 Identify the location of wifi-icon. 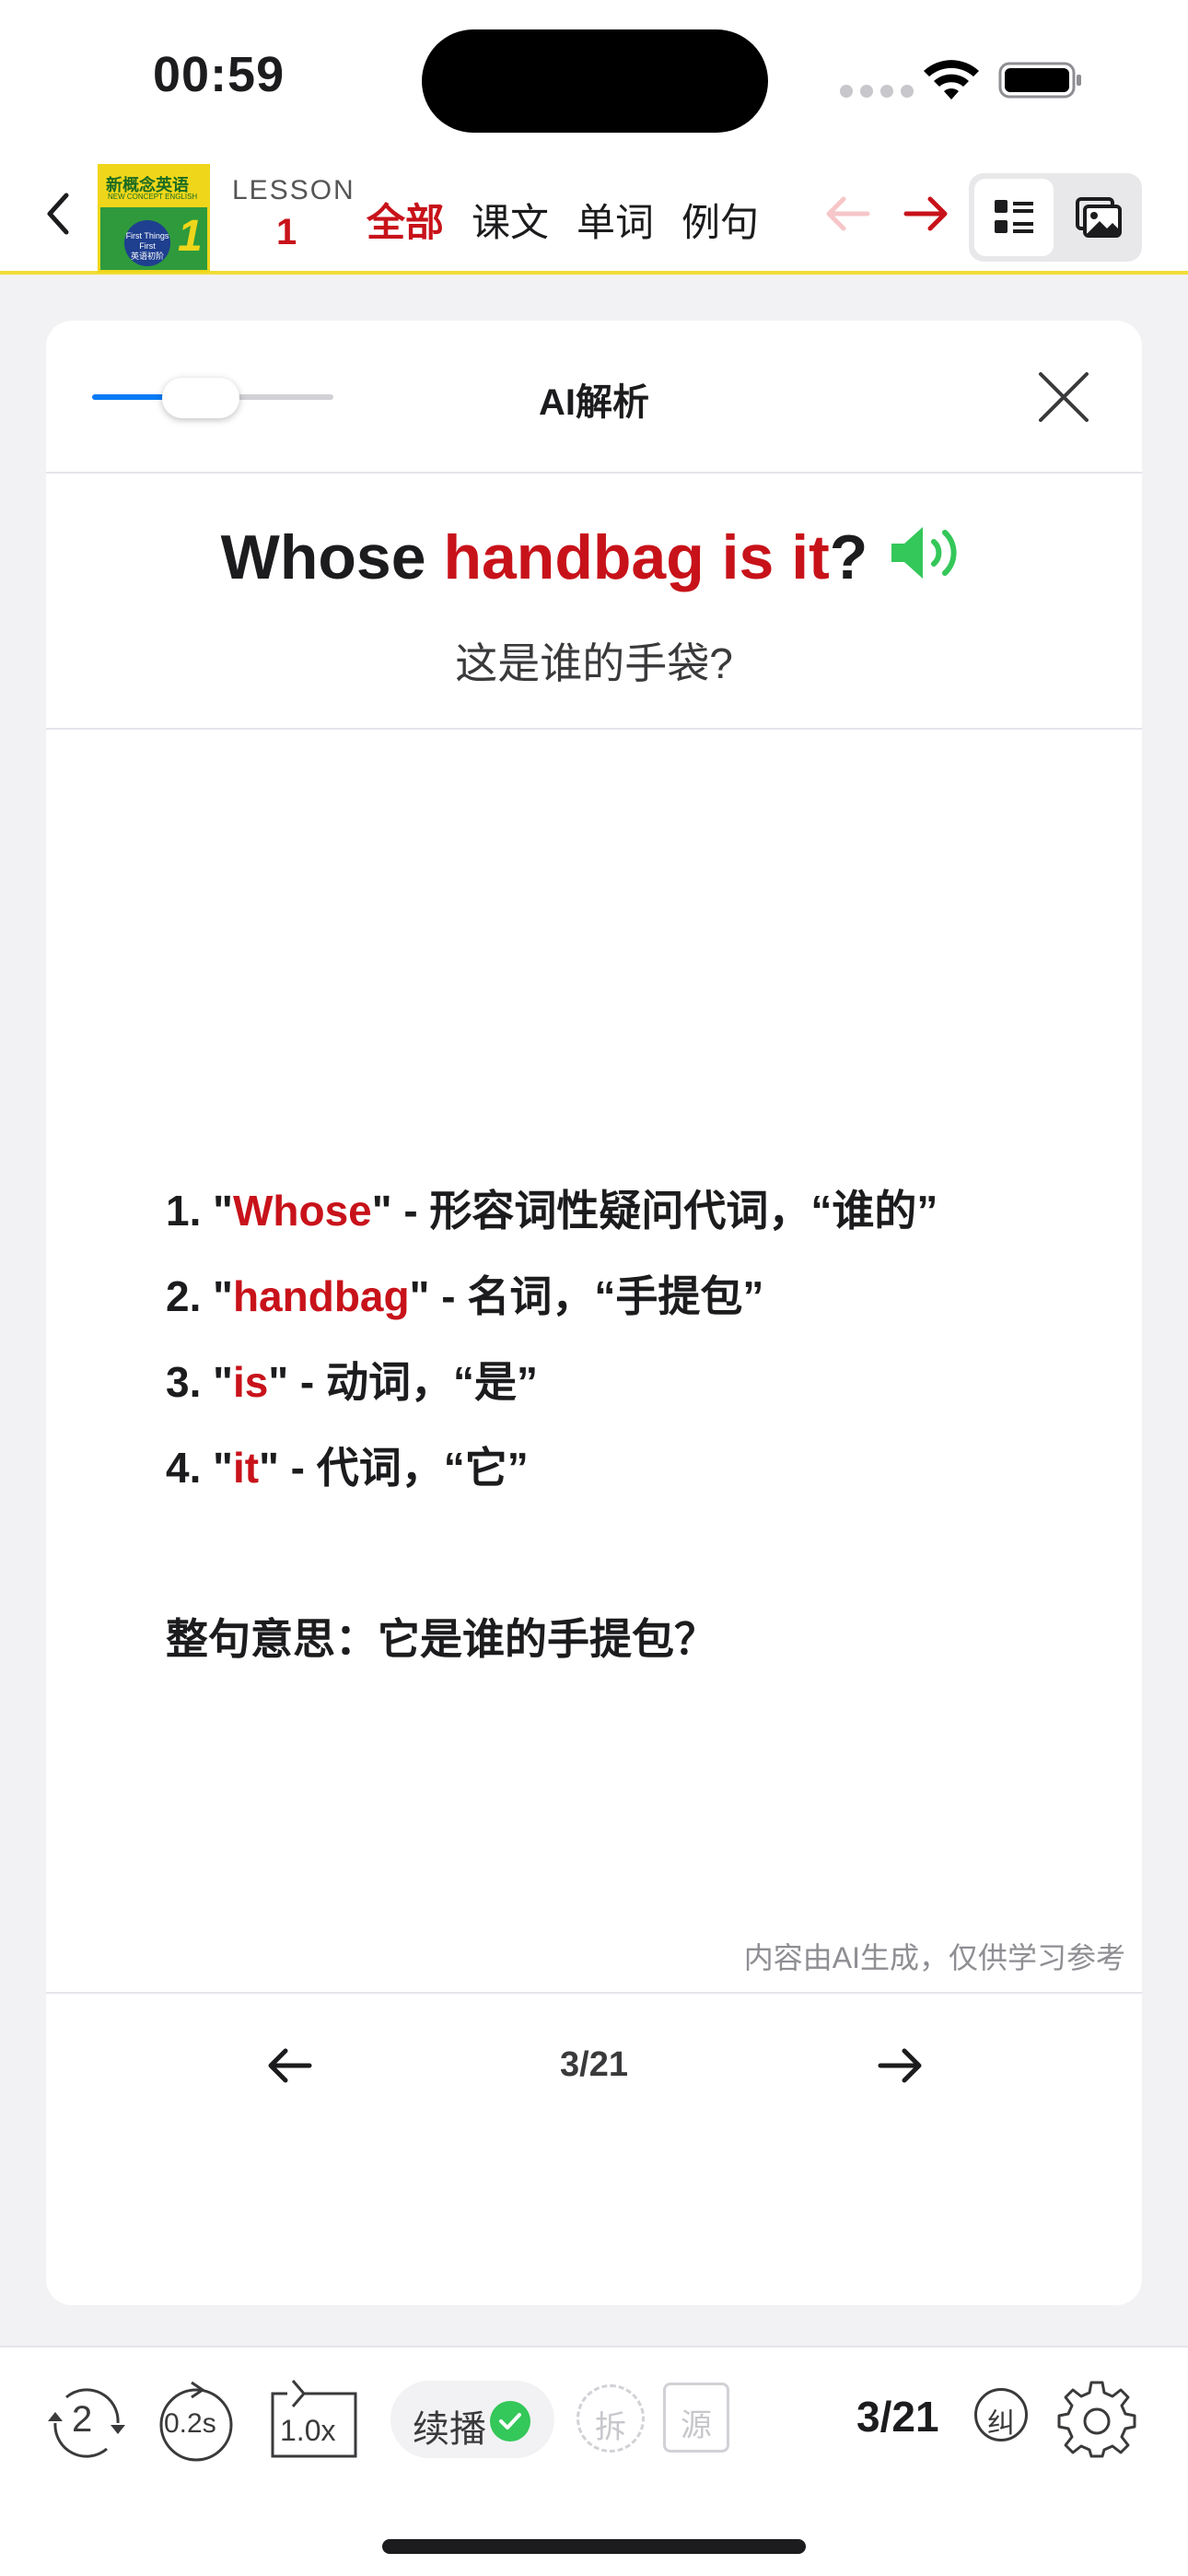
(951, 80).